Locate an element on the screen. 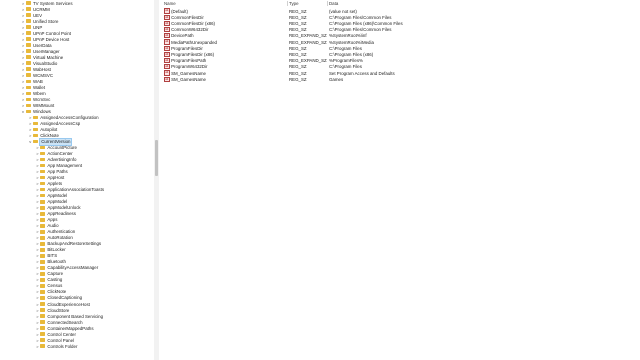  tree-item: > Control Panel is located at coordinates (54, 341).